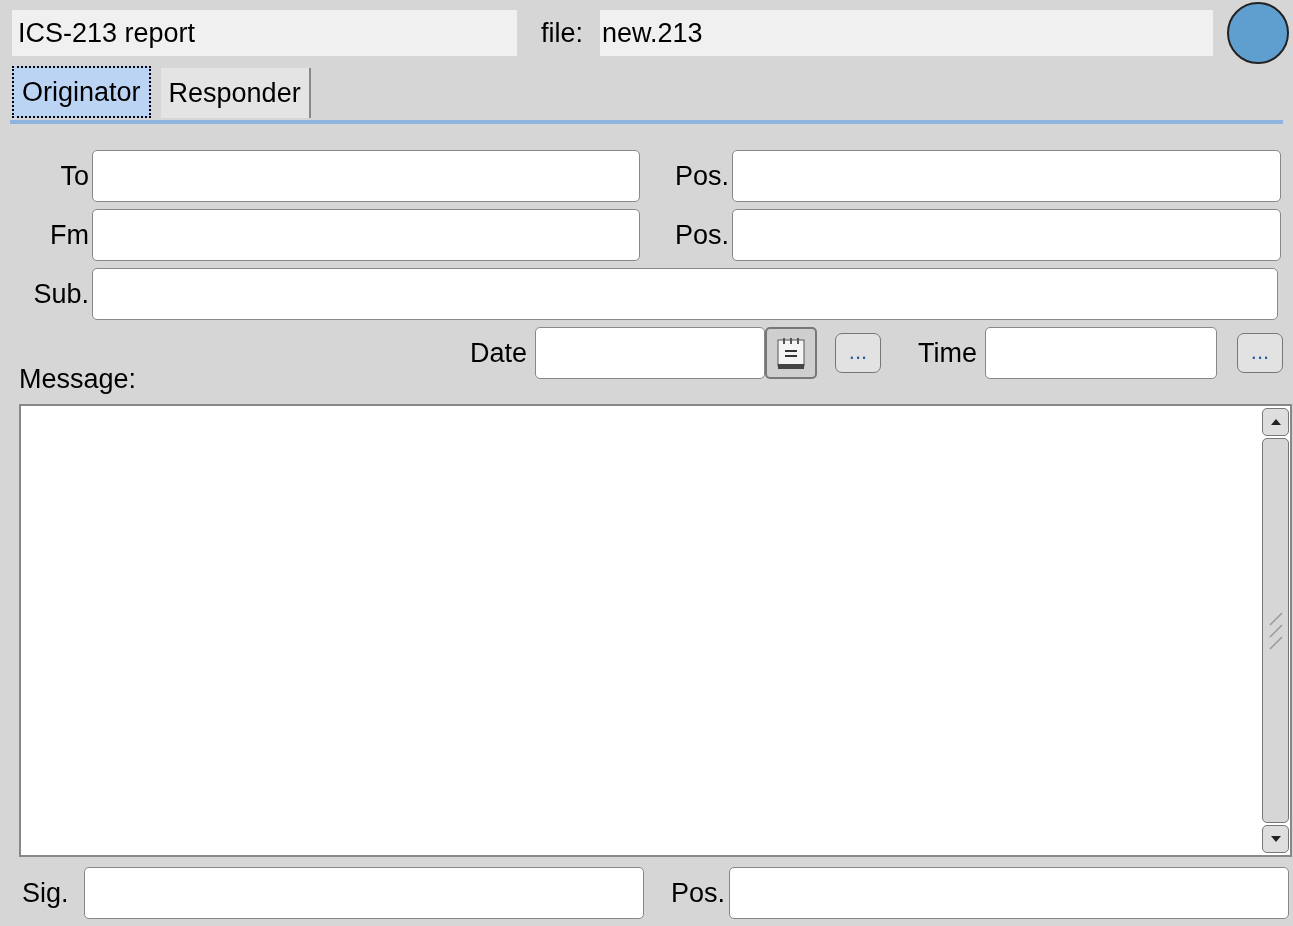  Describe the element at coordinates (46, 893) in the screenshot. I see `field-label: Sig.` at that location.